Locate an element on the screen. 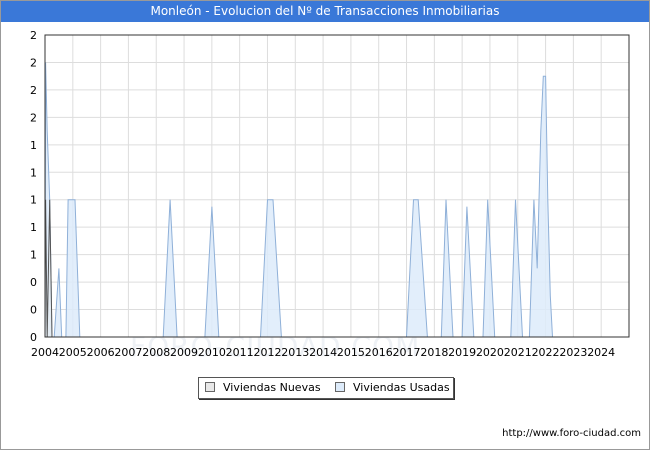  x-tick-label: 2024 is located at coordinates (601, 352).